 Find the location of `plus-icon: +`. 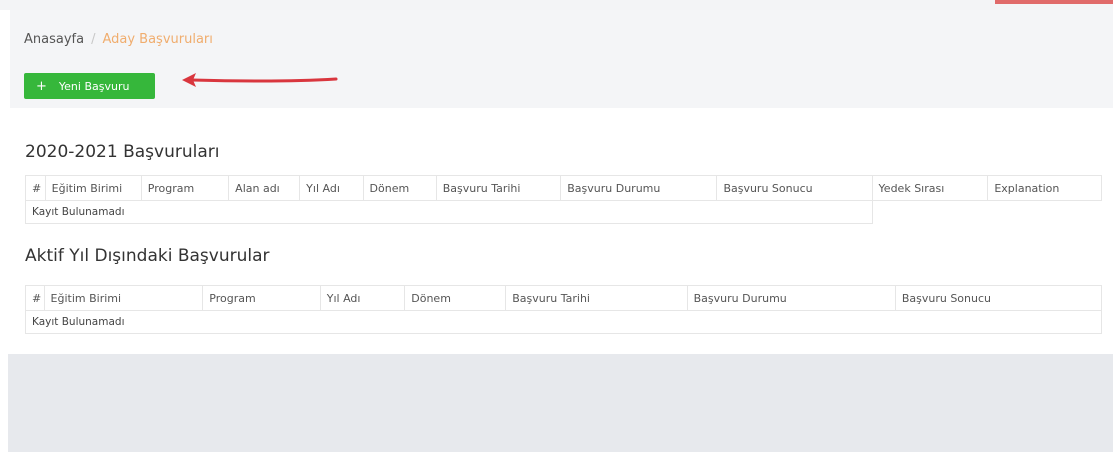

plus-icon: + is located at coordinates (41, 86).